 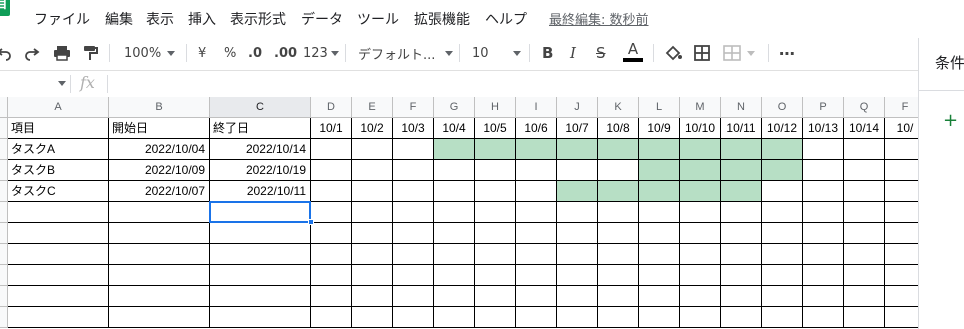 I want to click on more-formats-select: 123, so click(x=321, y=53).